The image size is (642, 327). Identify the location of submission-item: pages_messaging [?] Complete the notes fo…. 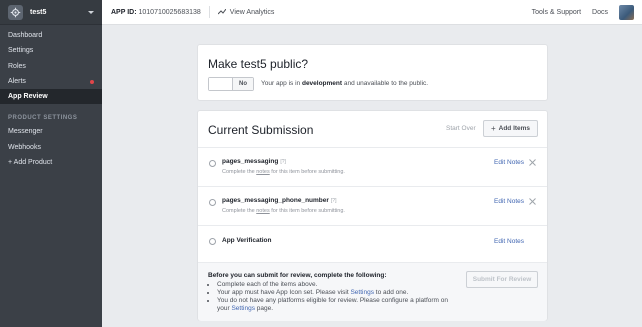
(372, 167).